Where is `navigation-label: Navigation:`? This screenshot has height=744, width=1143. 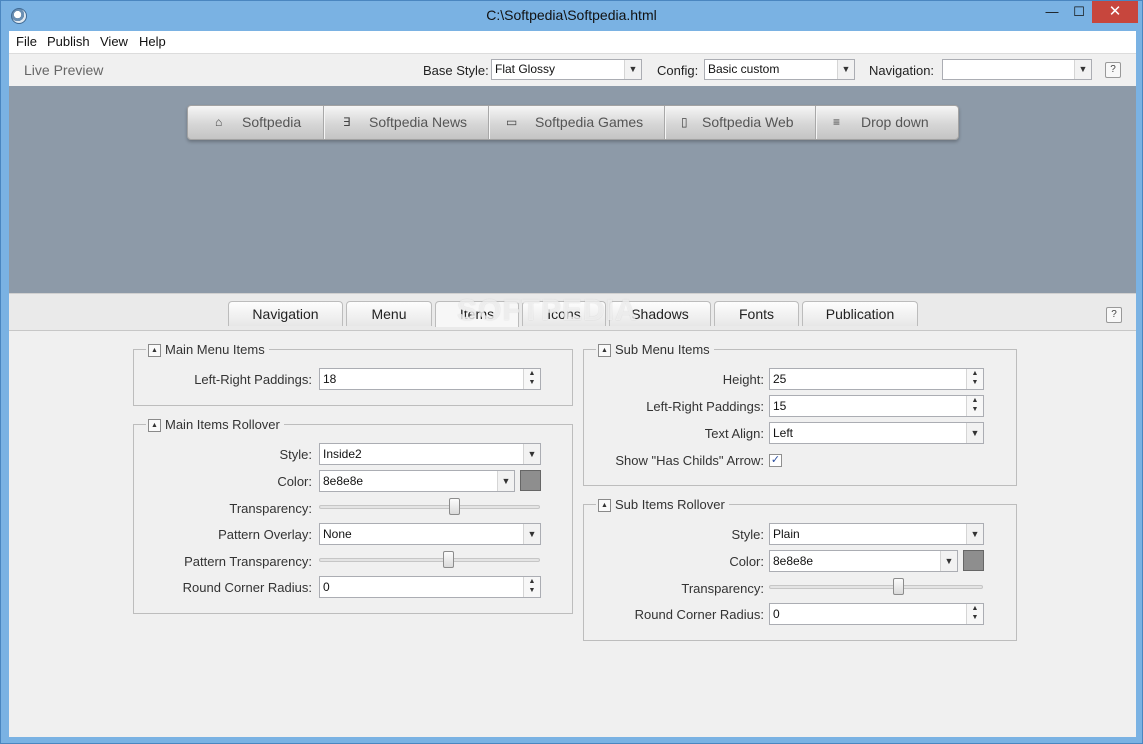
navigation-label: Navigation: is located at coordinates (902, 70).